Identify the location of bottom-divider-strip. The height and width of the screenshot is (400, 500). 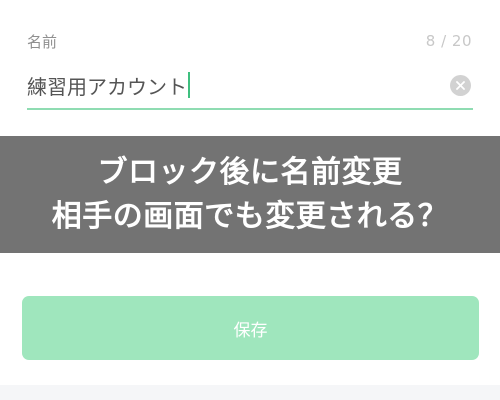
(250, 392).